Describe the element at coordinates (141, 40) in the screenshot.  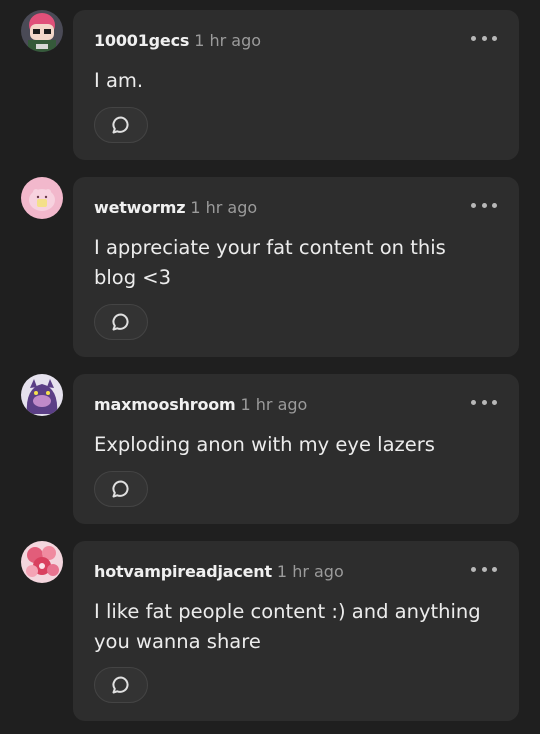
I see `username-link: 10001gecs` at that location.